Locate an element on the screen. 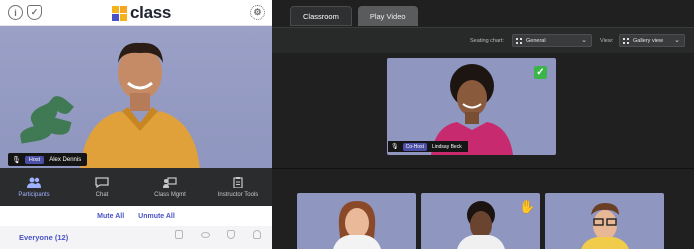 The image size is (694, 249). tab-play-video: Play Video is located at coordinates (387, 16).